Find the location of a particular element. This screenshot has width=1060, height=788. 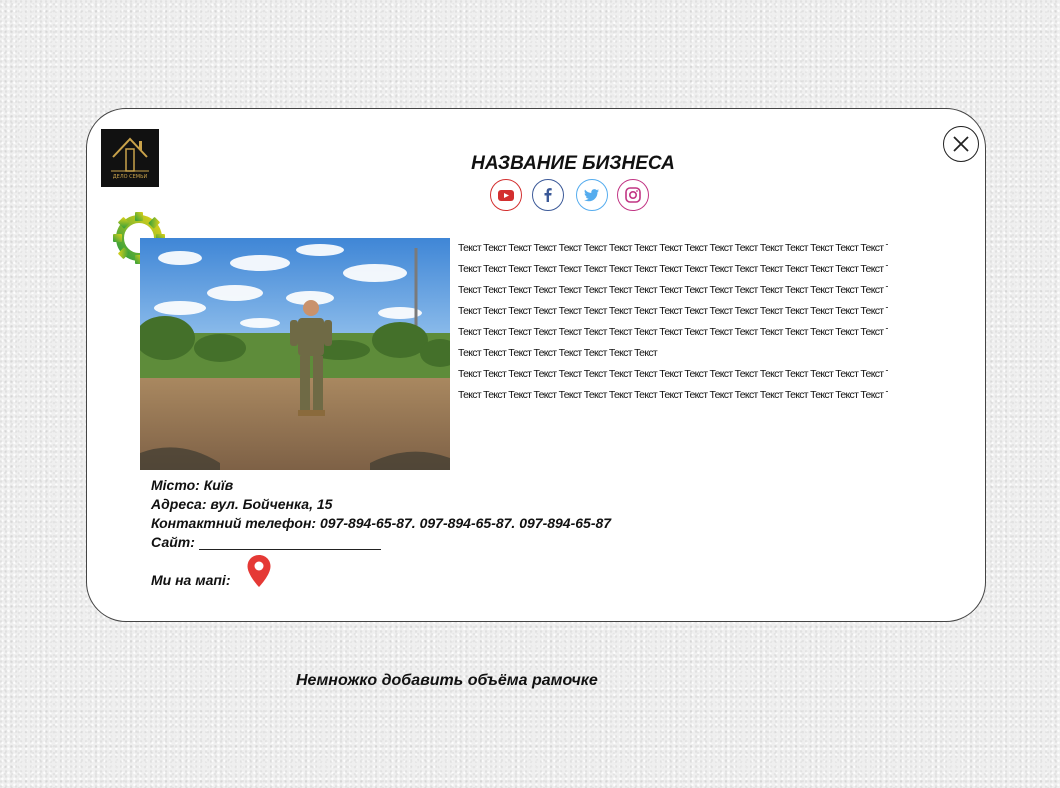

youtube-icon is located at coordinates (506, 195).